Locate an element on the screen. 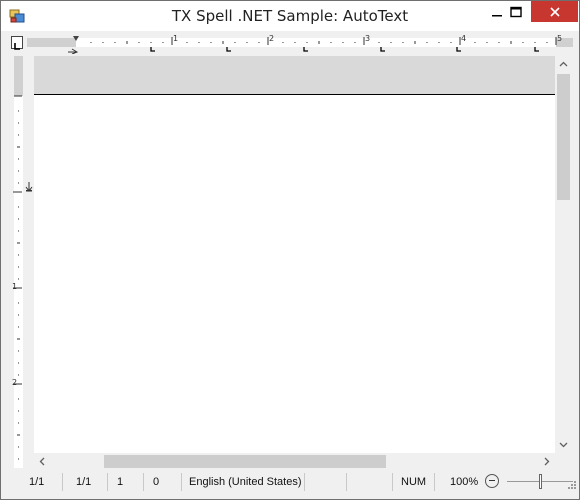 This screenshot has width=580, height=500. scroll-down-button is located at coordinates (563, 444).